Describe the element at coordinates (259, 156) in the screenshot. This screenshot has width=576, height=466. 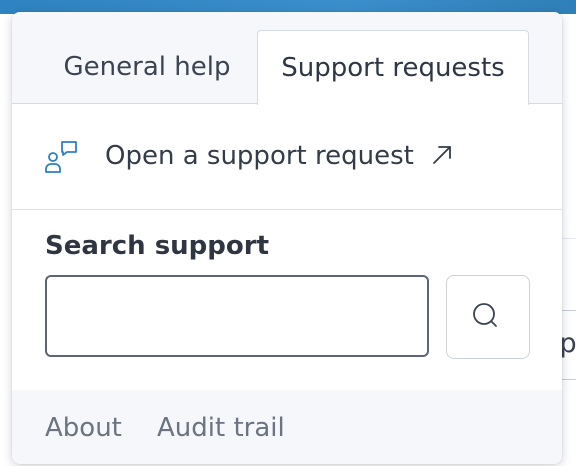
I see `open-support-request-label: Open a support request` at that location.